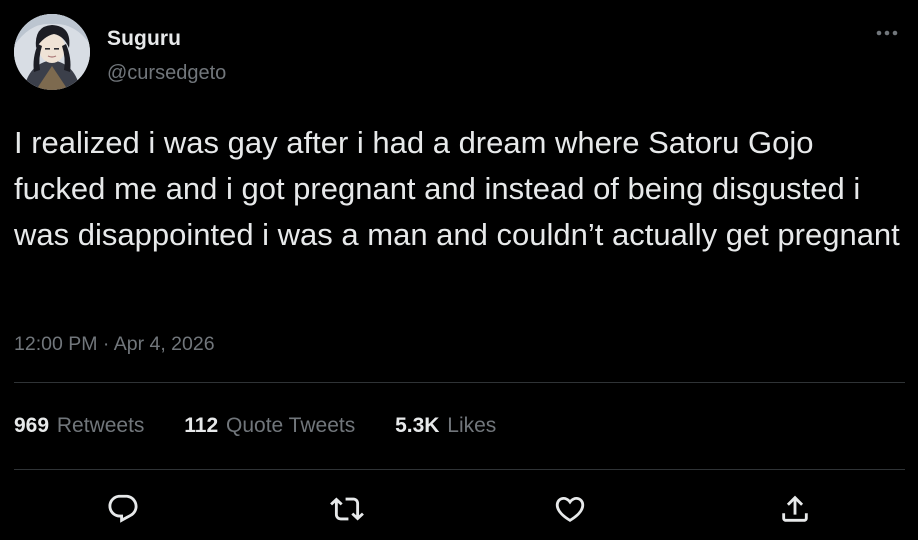  I want to click on retweet-button, so click(347, 509).